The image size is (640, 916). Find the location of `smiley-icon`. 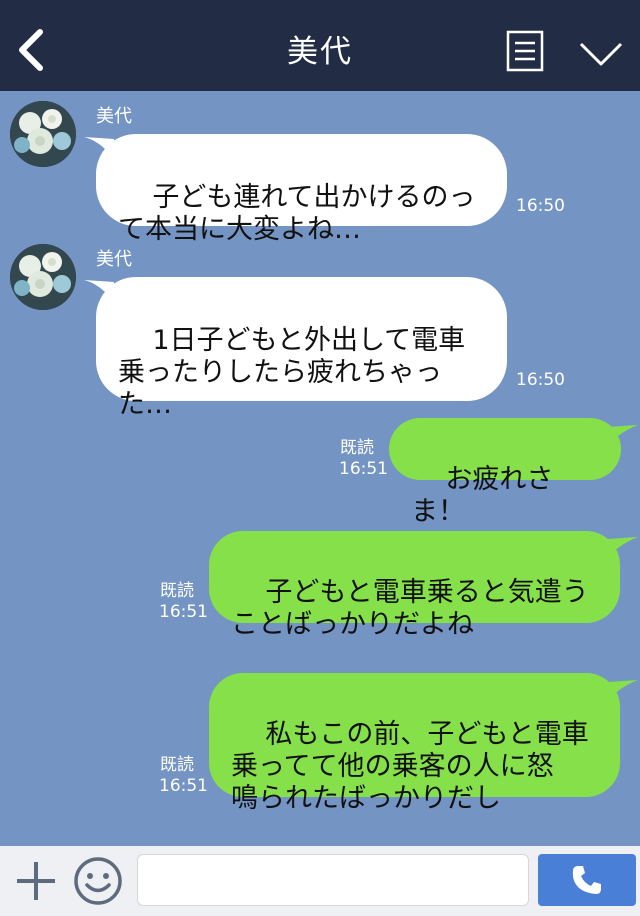

smiley-icon is located at coordinates (98, 881).